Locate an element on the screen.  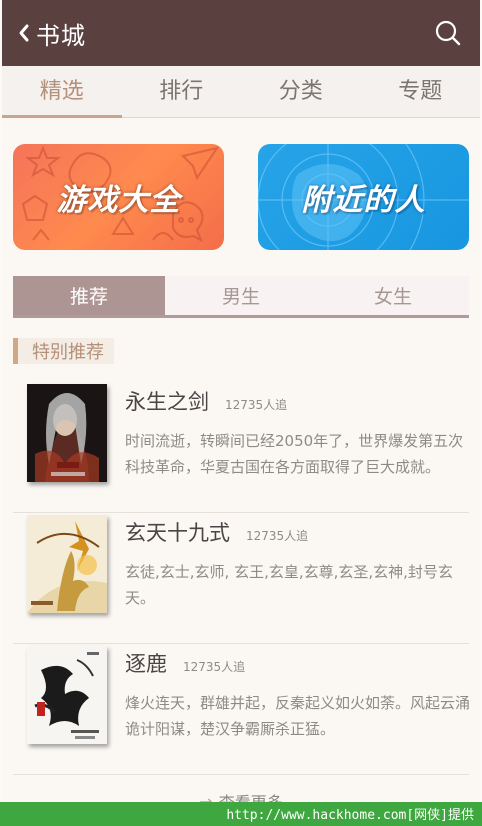
book-title-row: 玄天十九式 12735人追 is located at coordinates (297, 532).